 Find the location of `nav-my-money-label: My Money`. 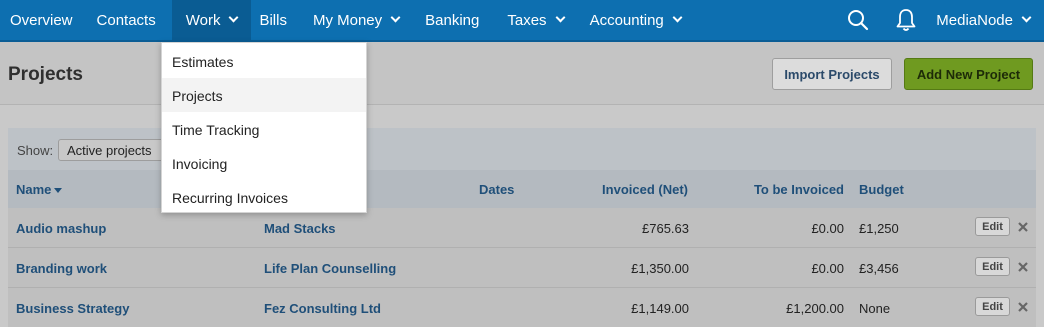

nav-my-money-label: My Money is located at coordinates (347, 20).